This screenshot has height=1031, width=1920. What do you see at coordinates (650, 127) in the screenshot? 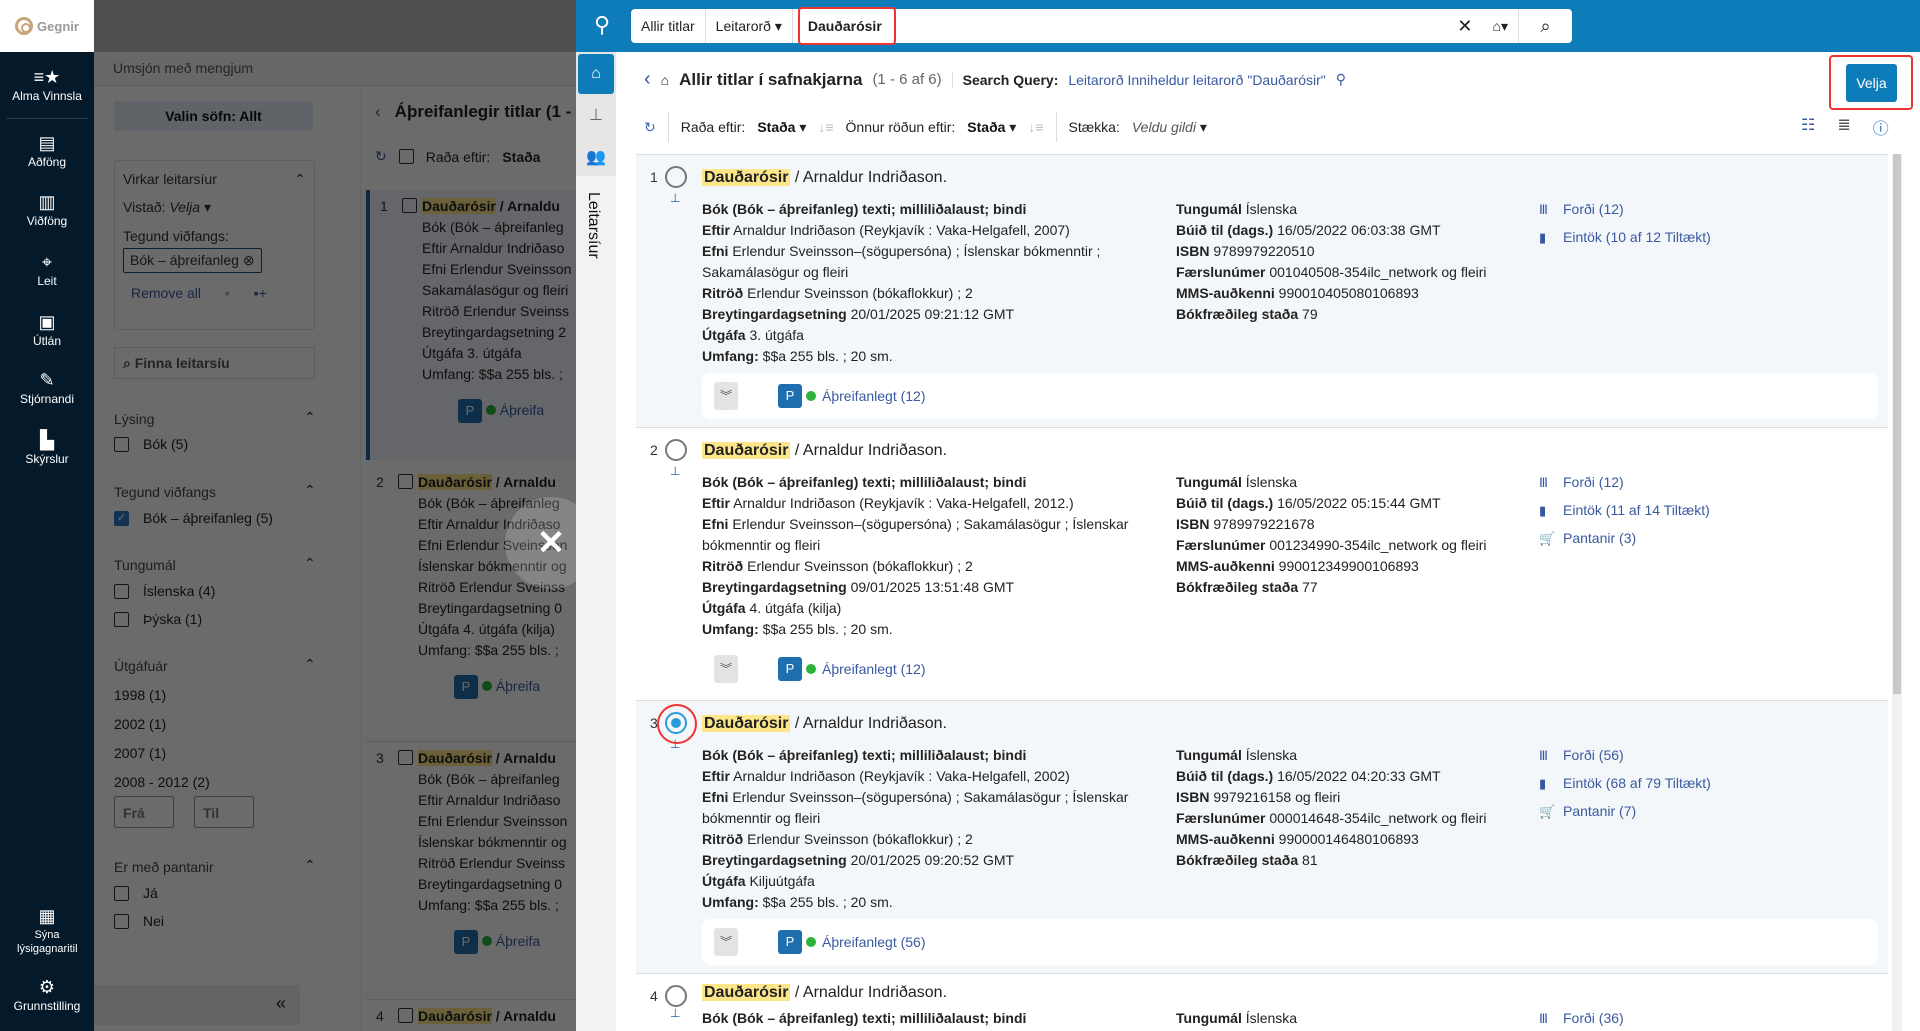
I see `refresh-icon: ↻` at bounding box center [650, 127].